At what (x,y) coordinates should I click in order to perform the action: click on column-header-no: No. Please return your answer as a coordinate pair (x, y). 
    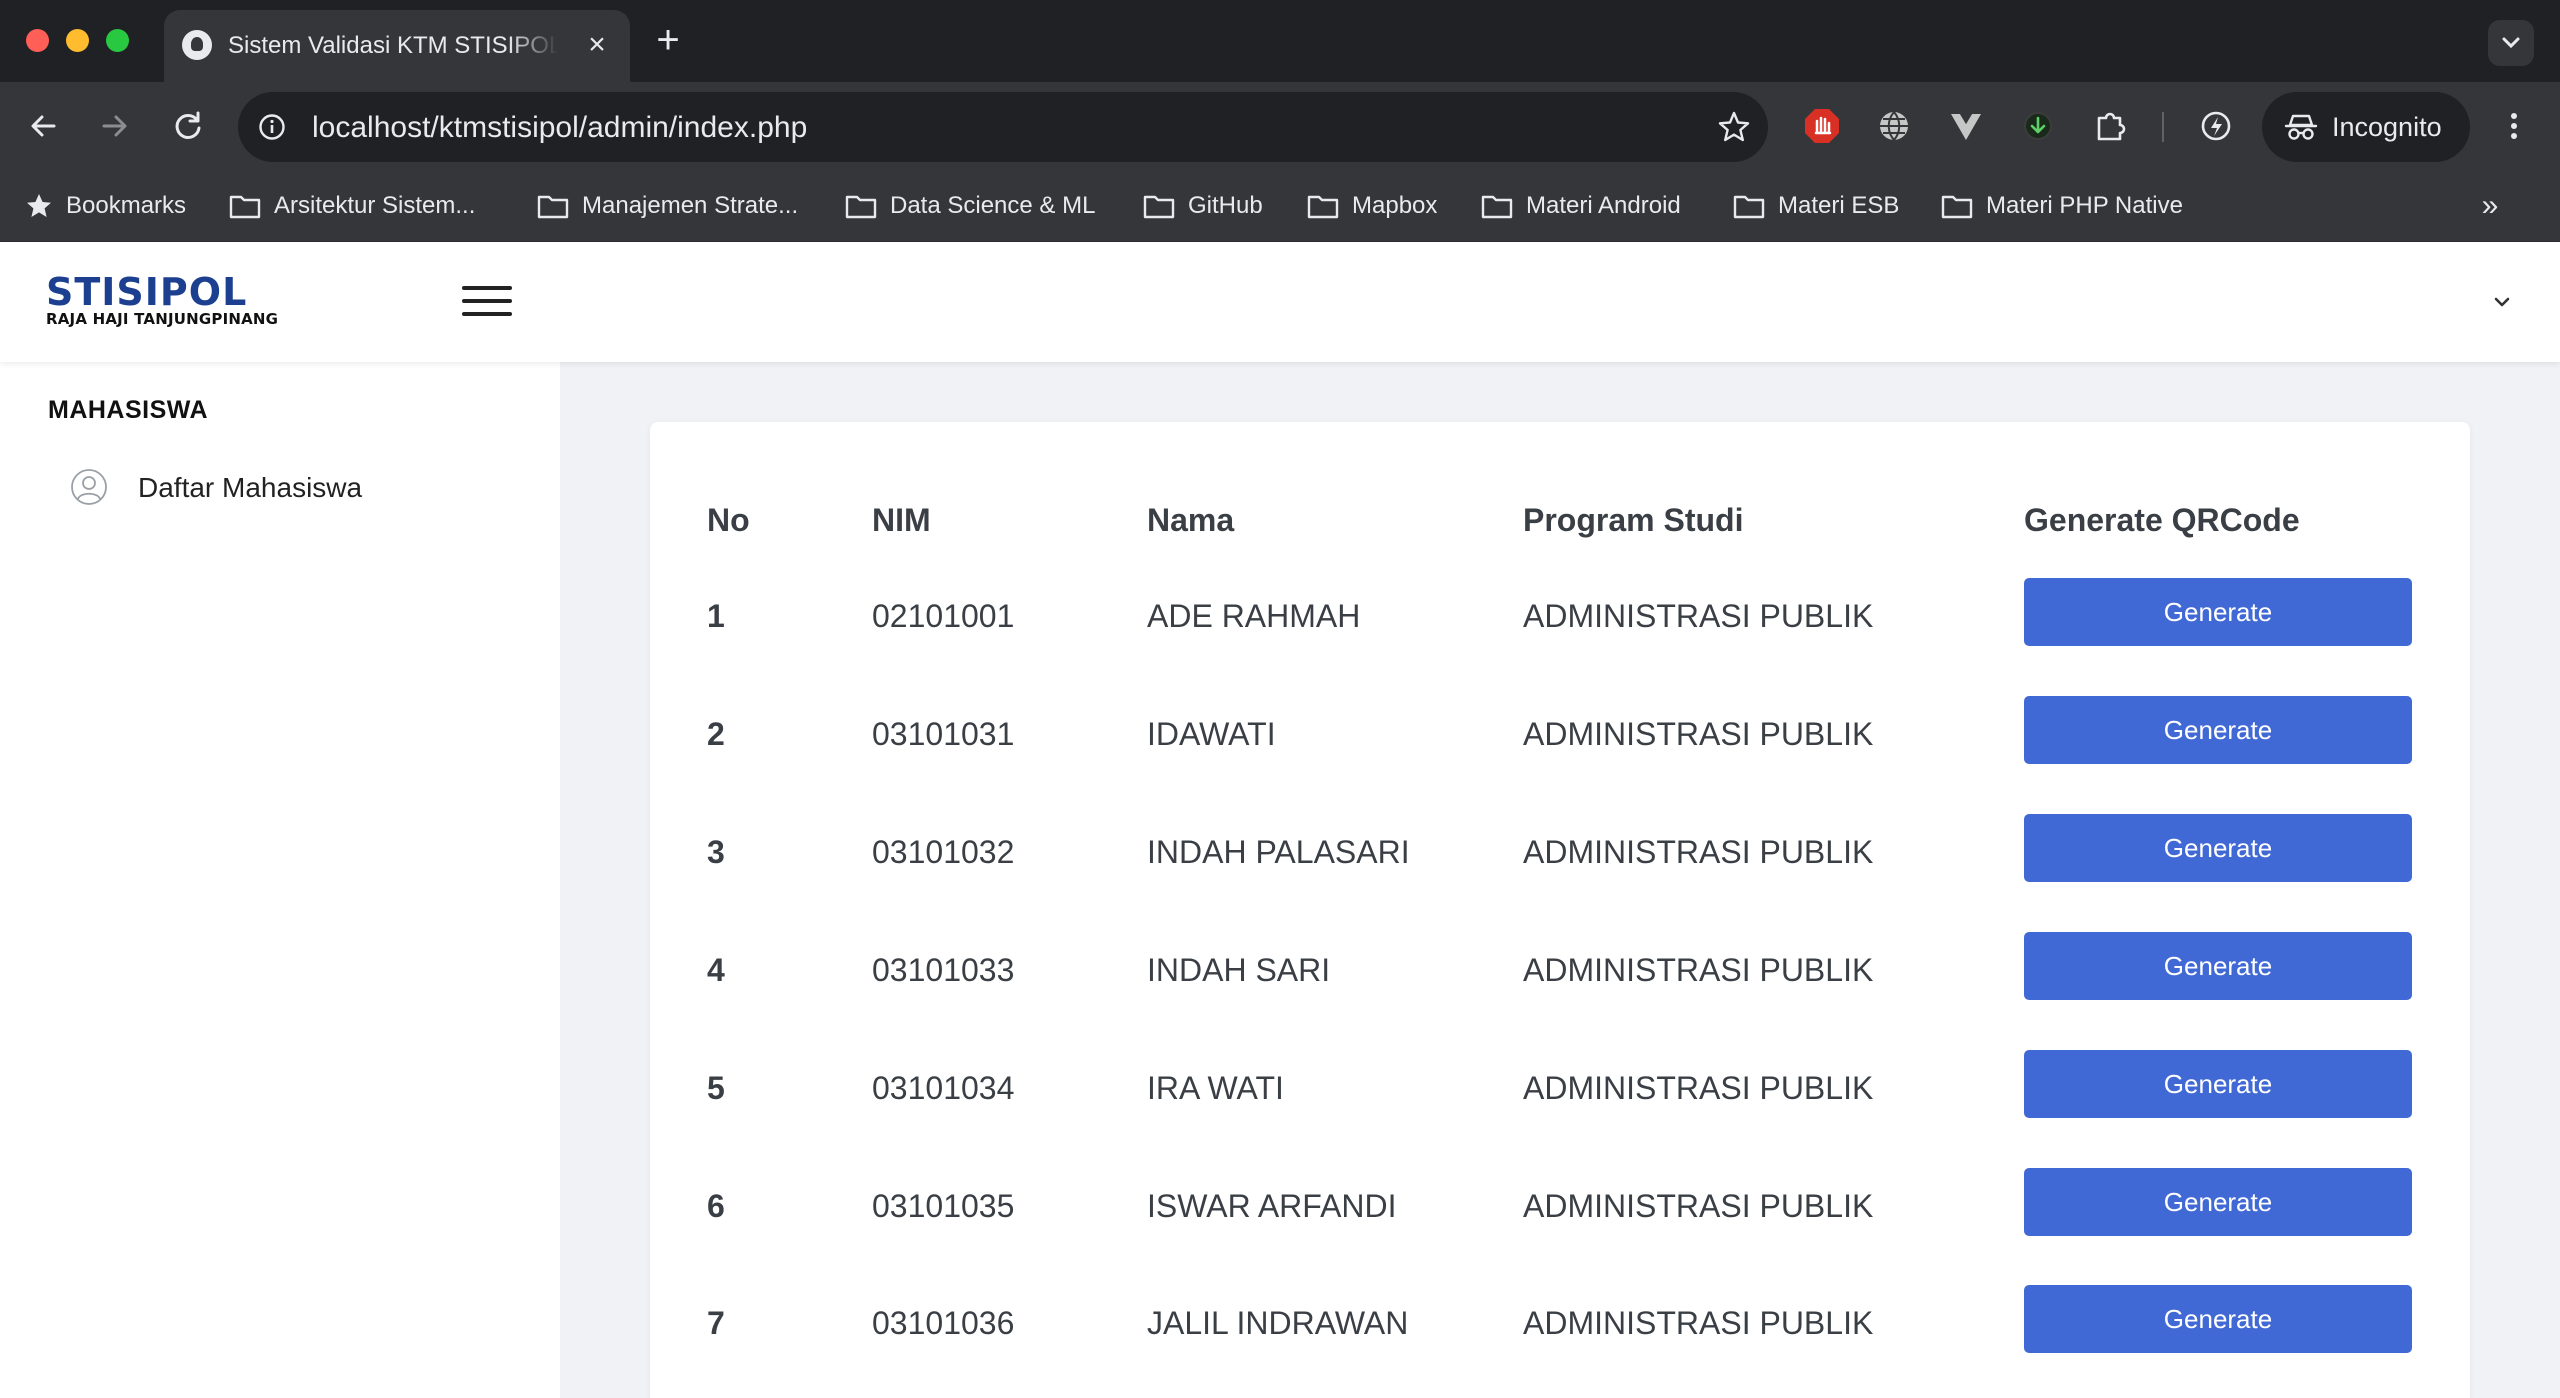
    Looking at the image, I should click on (728, 520).